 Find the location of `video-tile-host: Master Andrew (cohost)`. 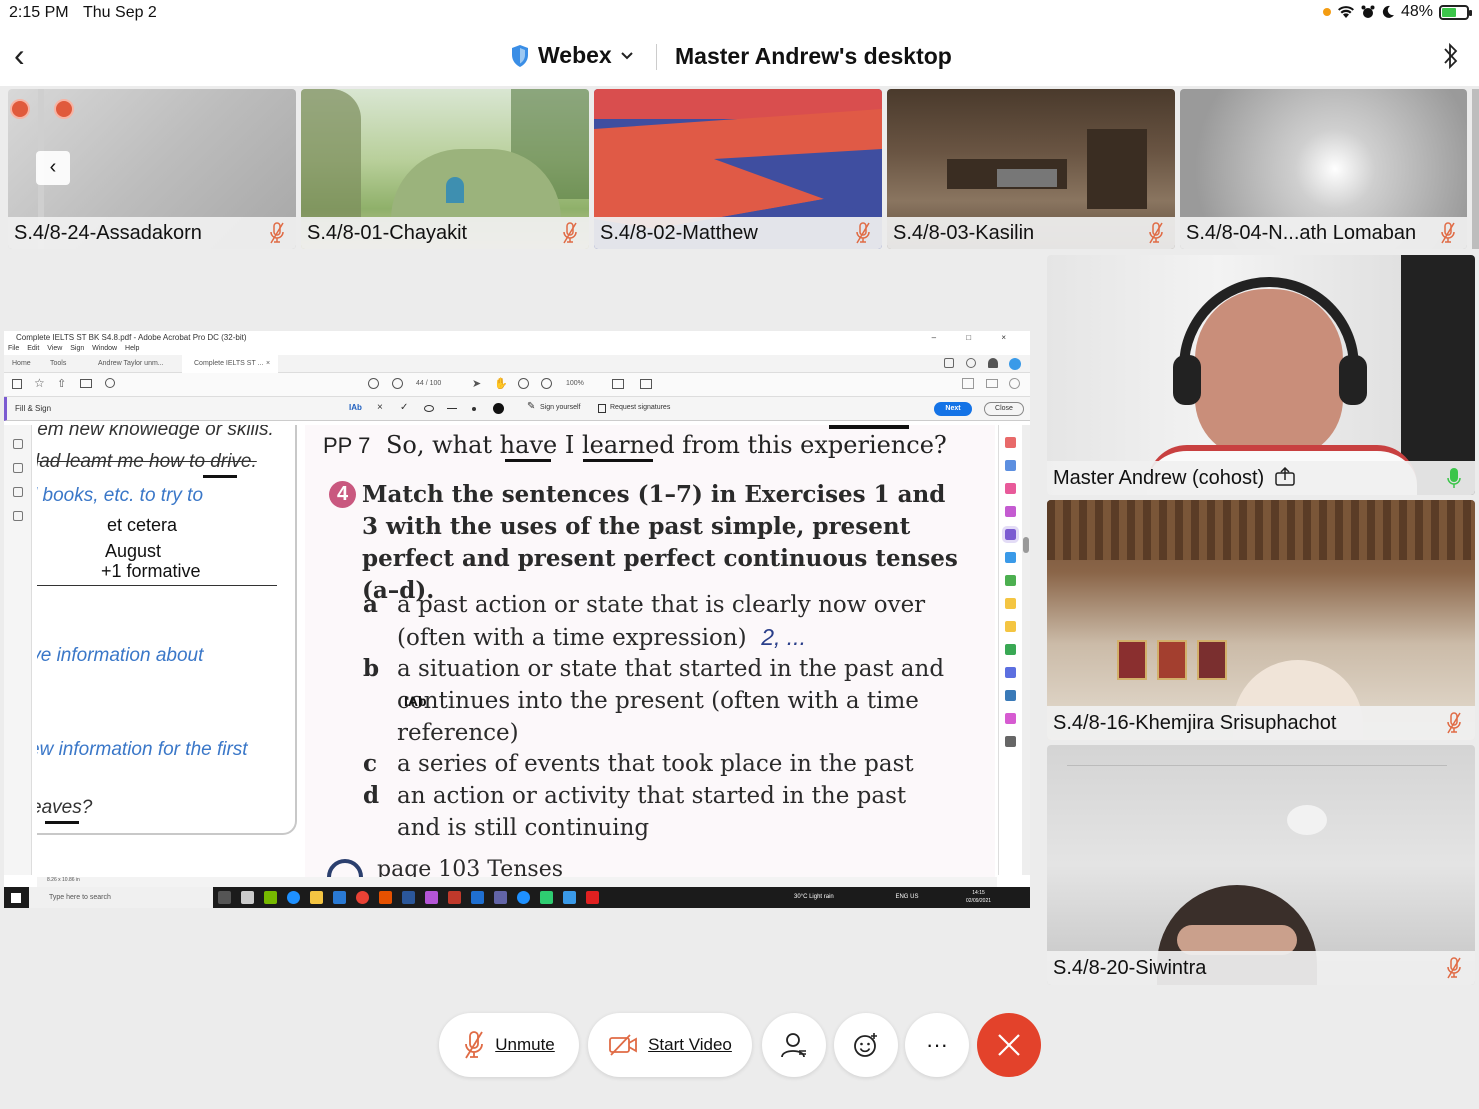

video-tile-host: Master Andrew (cohost) is located at coordinates (1261, 375).